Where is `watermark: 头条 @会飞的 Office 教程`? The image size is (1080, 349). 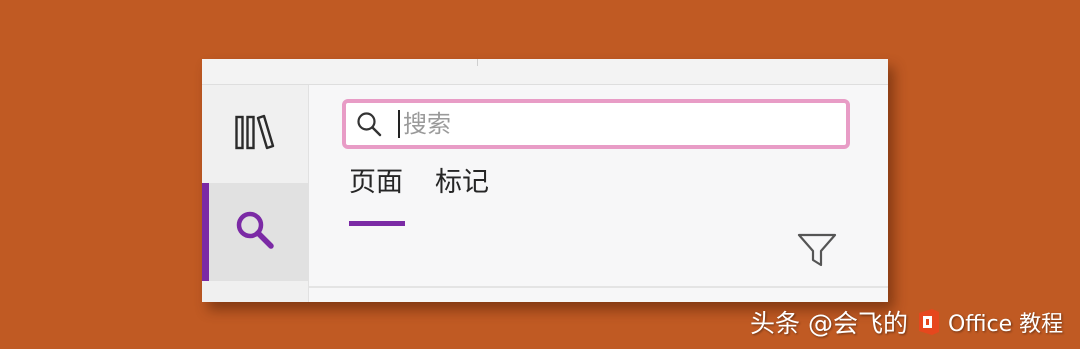 watermark: 头条 @会飞的 Office 教程 is located at coordinates (906, 322).